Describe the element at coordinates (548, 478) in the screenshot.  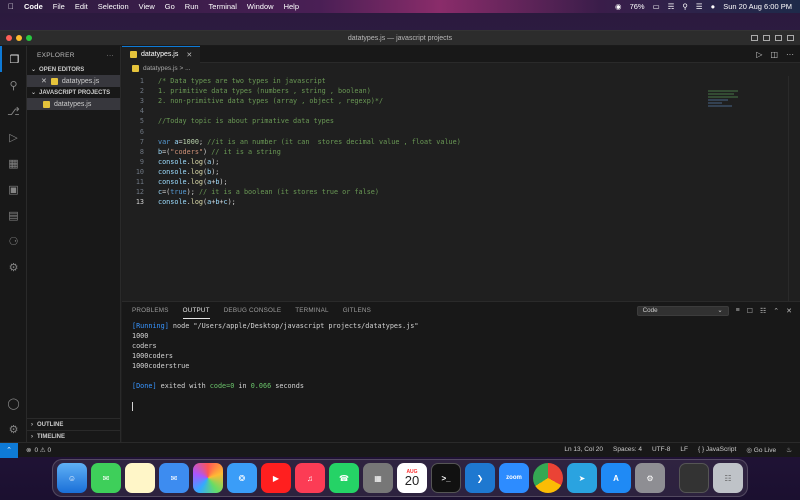
I see `chrome-icon` at that location.